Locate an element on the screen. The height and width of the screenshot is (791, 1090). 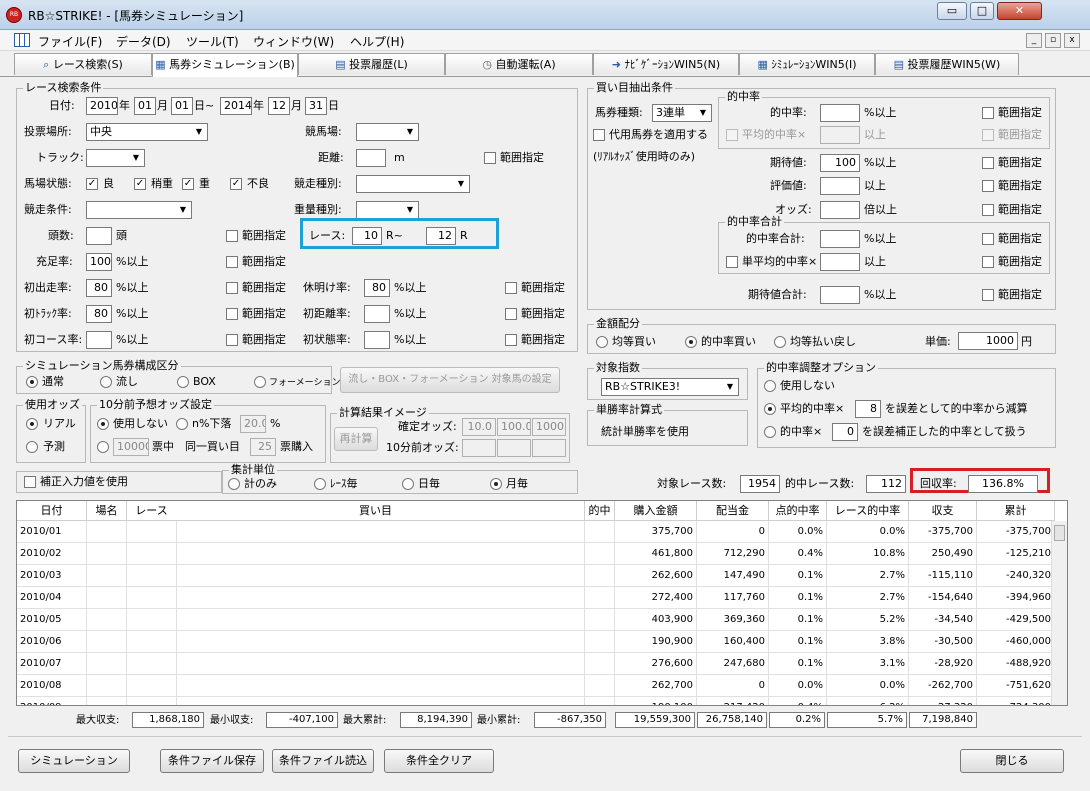
avg-hit-input is located at coordinates (840, 135).